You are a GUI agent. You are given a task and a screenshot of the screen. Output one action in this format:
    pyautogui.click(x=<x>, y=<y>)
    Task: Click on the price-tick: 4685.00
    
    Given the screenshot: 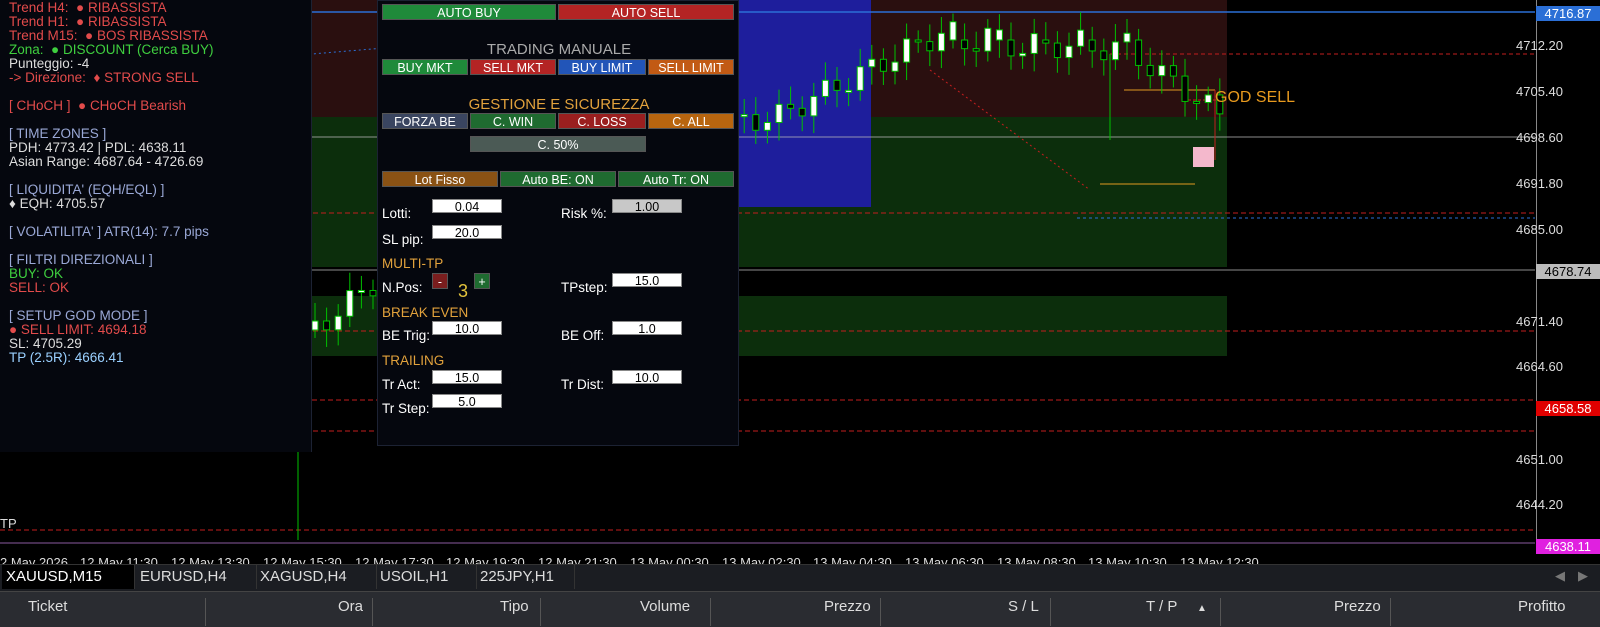 What is the action you would take?
    pyautogui.click(x=1539, y=229)
    